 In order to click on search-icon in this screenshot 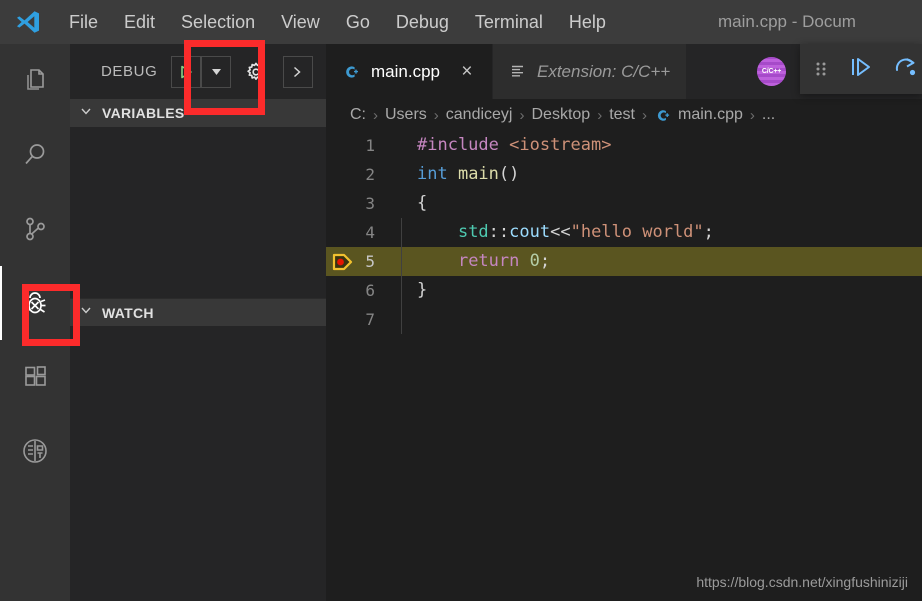, I will do `click(35, 155)`.